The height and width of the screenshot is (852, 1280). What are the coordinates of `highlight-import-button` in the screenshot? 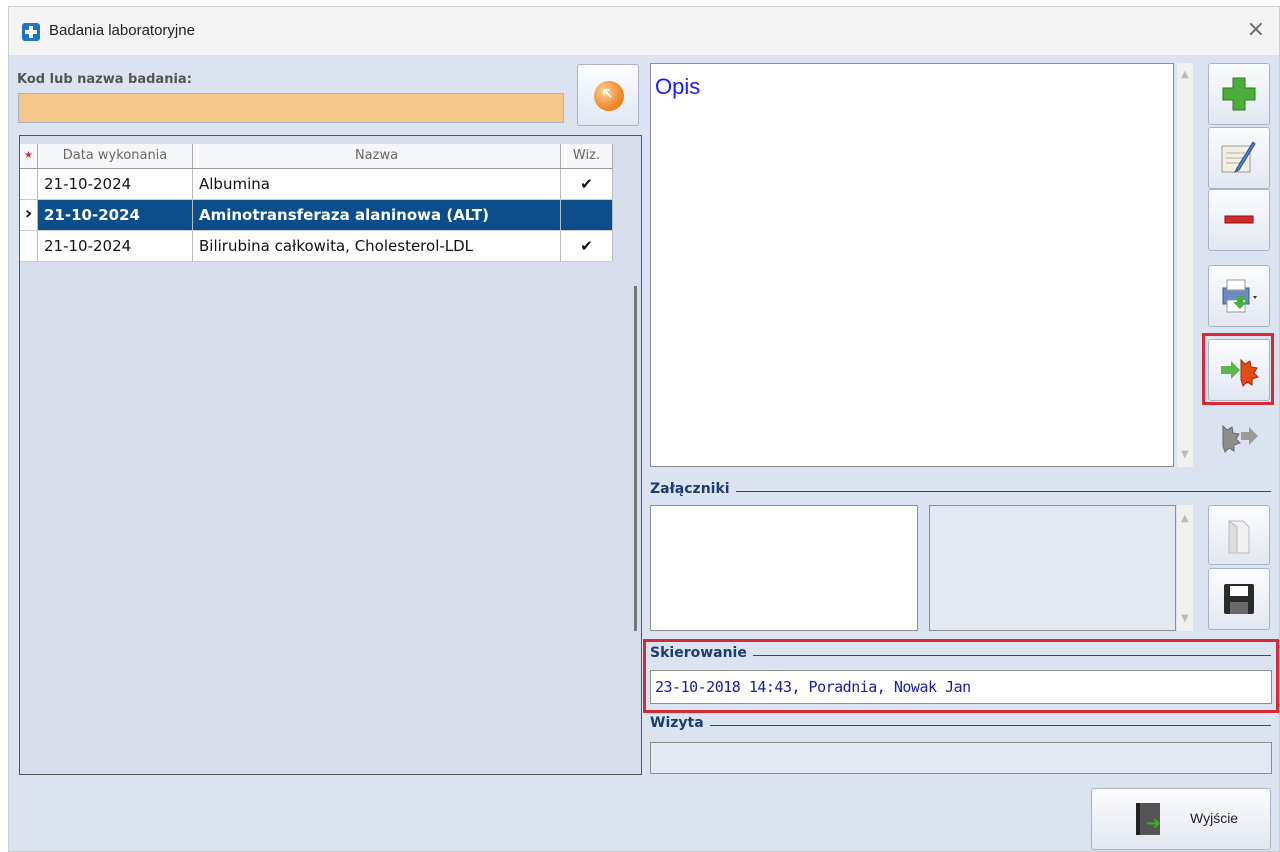 It's located at (1238, 369).